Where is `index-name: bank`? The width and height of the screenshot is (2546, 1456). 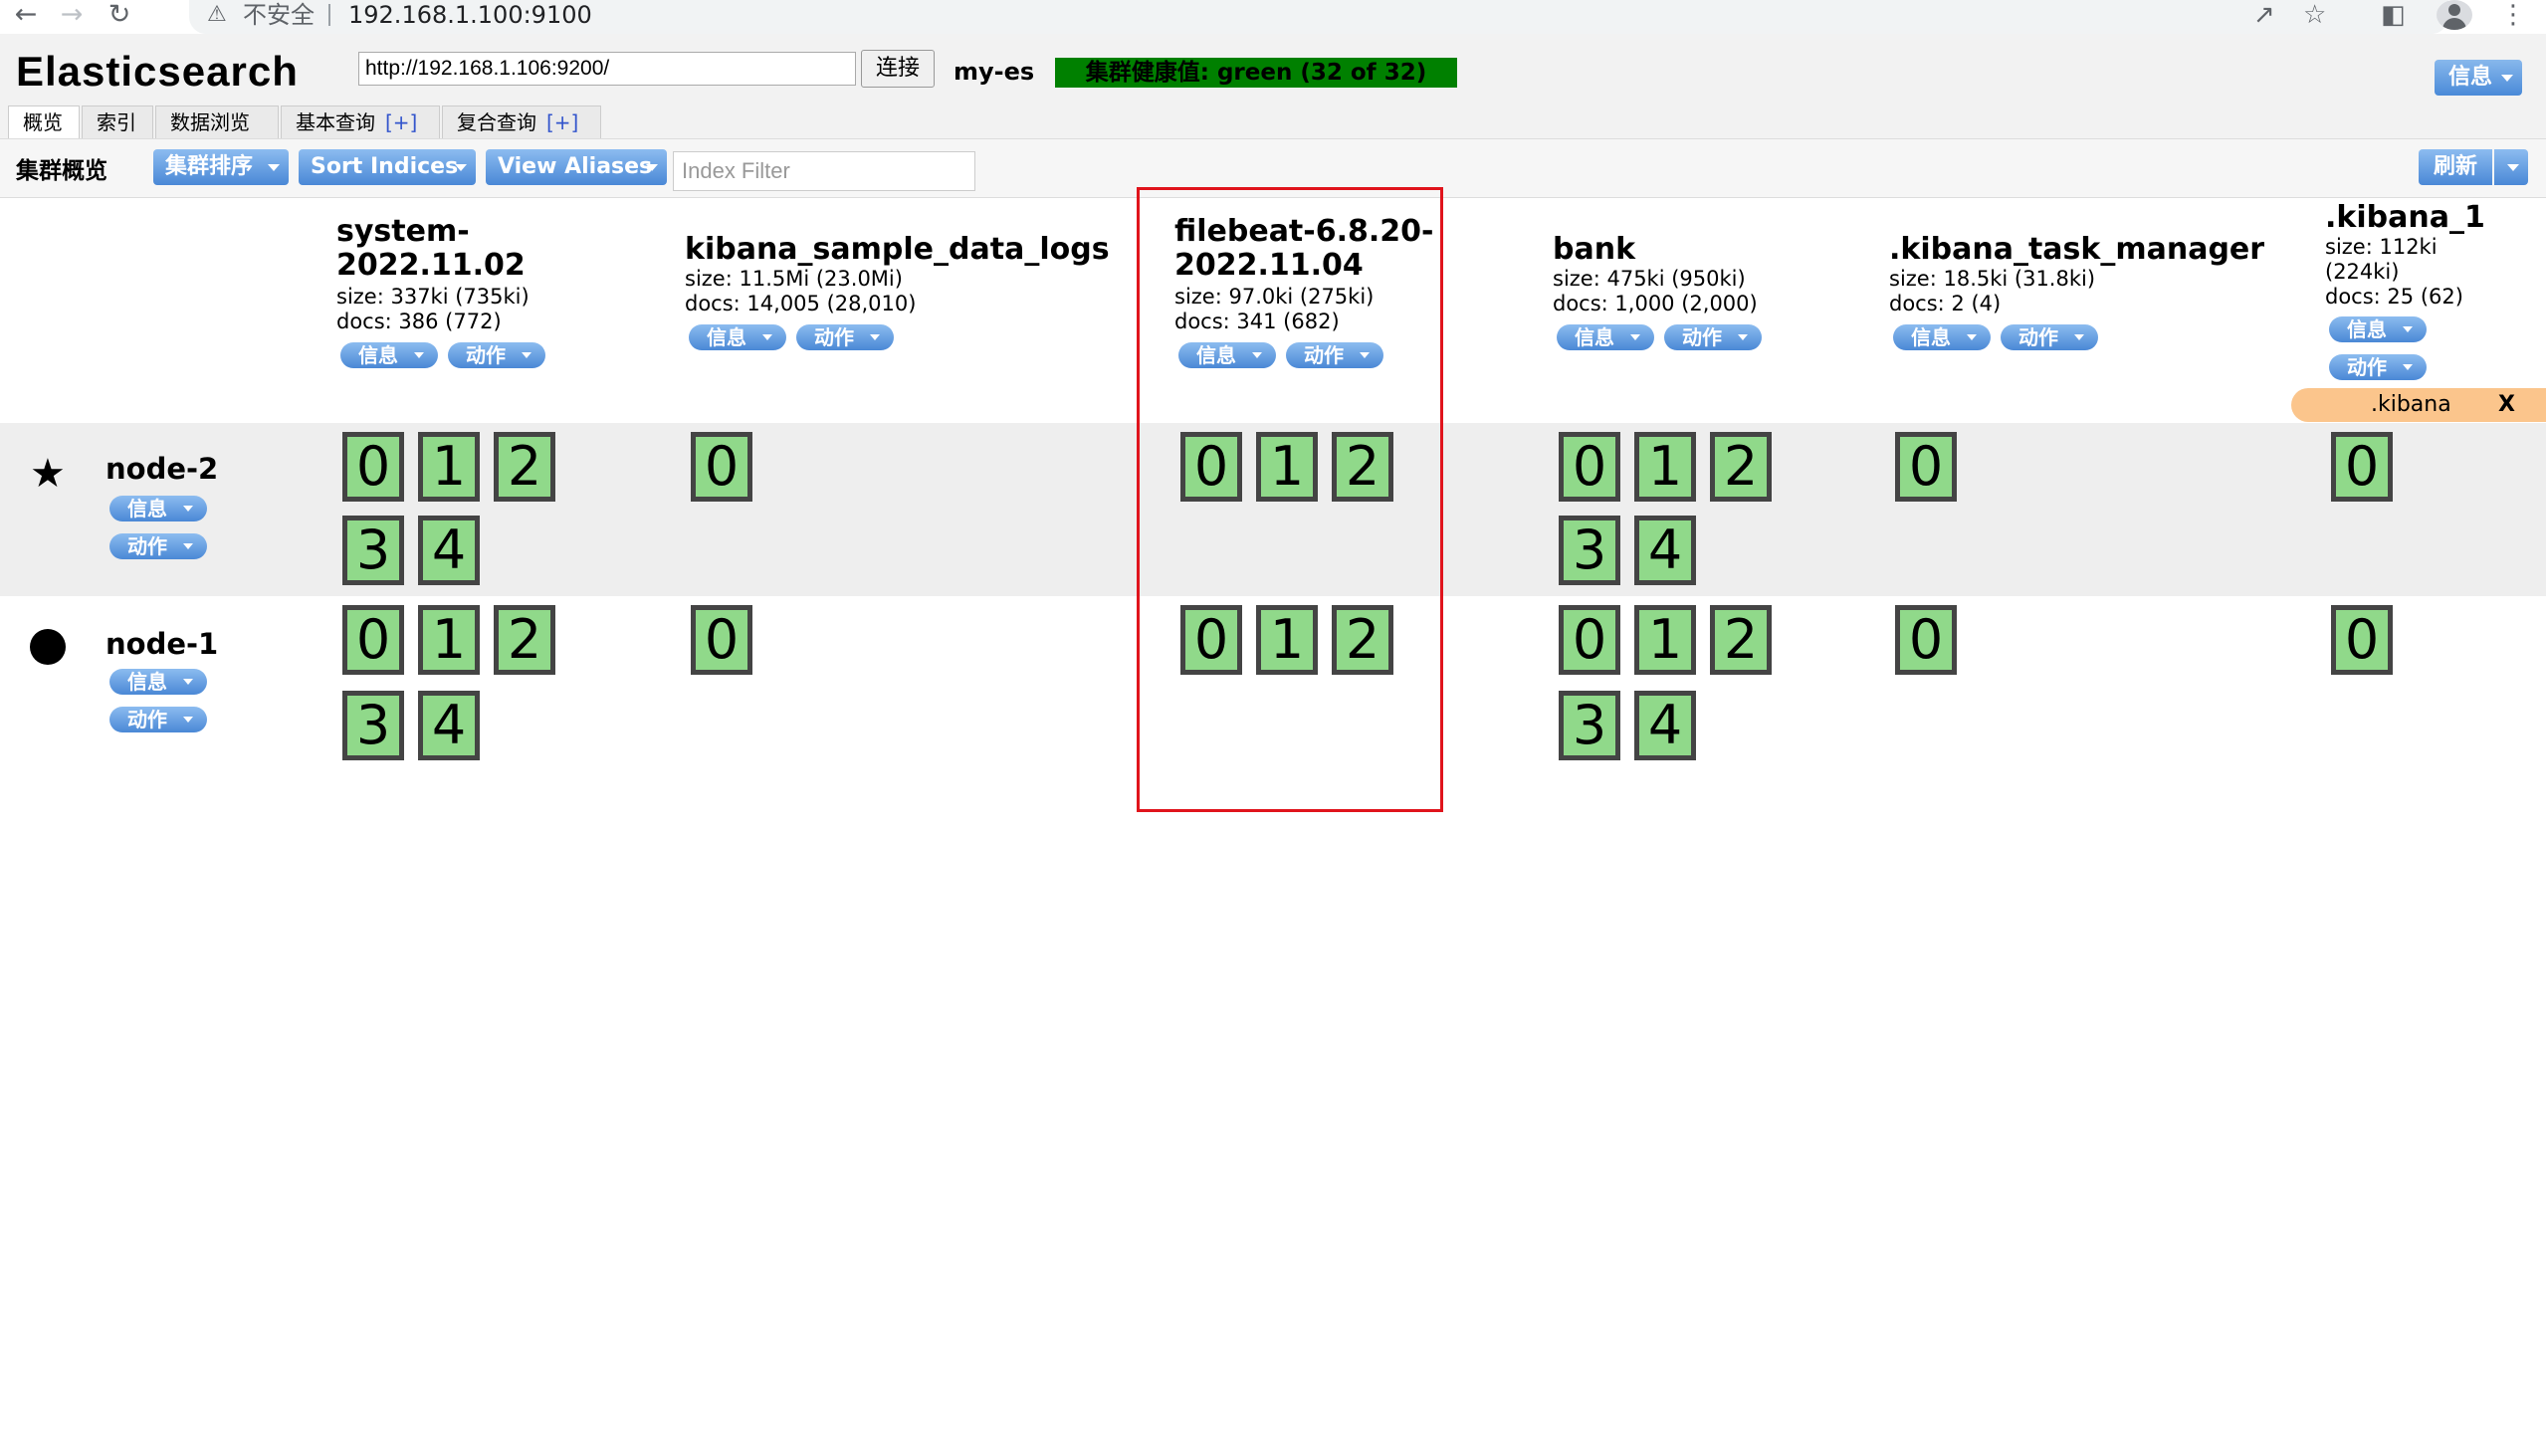
index-name: bank is located at coordinates (1594, 250).